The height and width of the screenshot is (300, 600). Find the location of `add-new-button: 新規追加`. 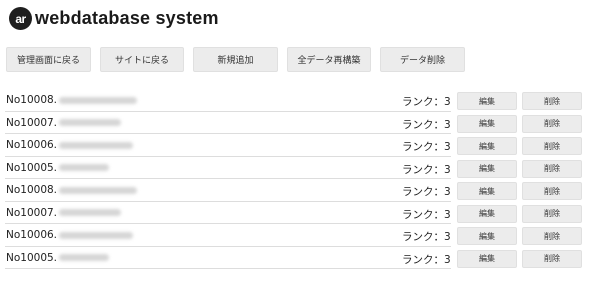

add-new-button: 新規追加 is located at coordinates (235, 59).